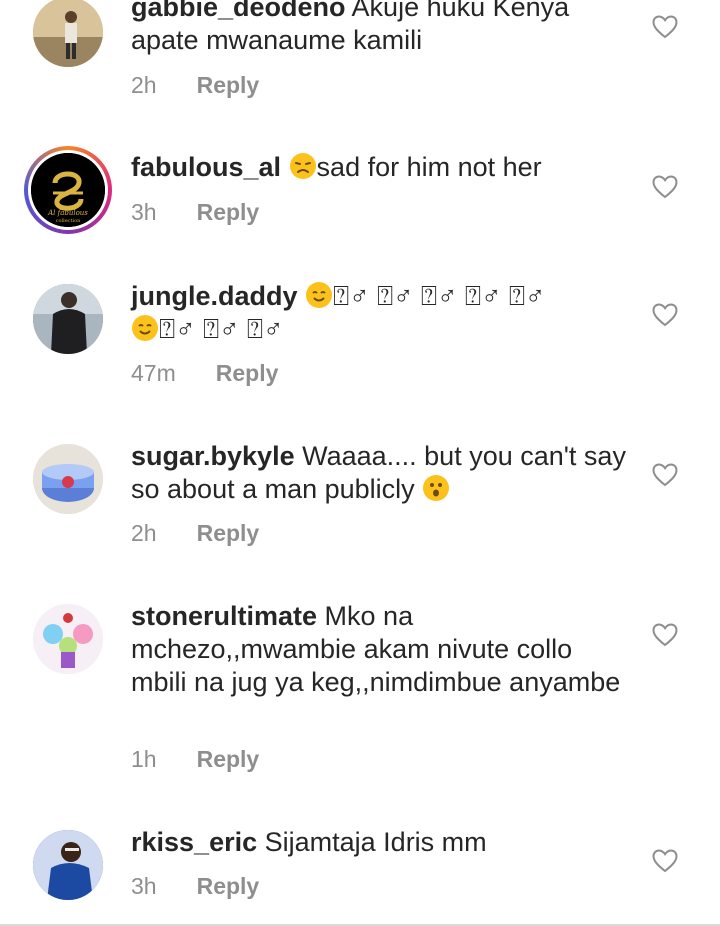 The height and width of the screenshot is (926, 720). I want to click on comment-text: sad for him not her, so click(429, 167).